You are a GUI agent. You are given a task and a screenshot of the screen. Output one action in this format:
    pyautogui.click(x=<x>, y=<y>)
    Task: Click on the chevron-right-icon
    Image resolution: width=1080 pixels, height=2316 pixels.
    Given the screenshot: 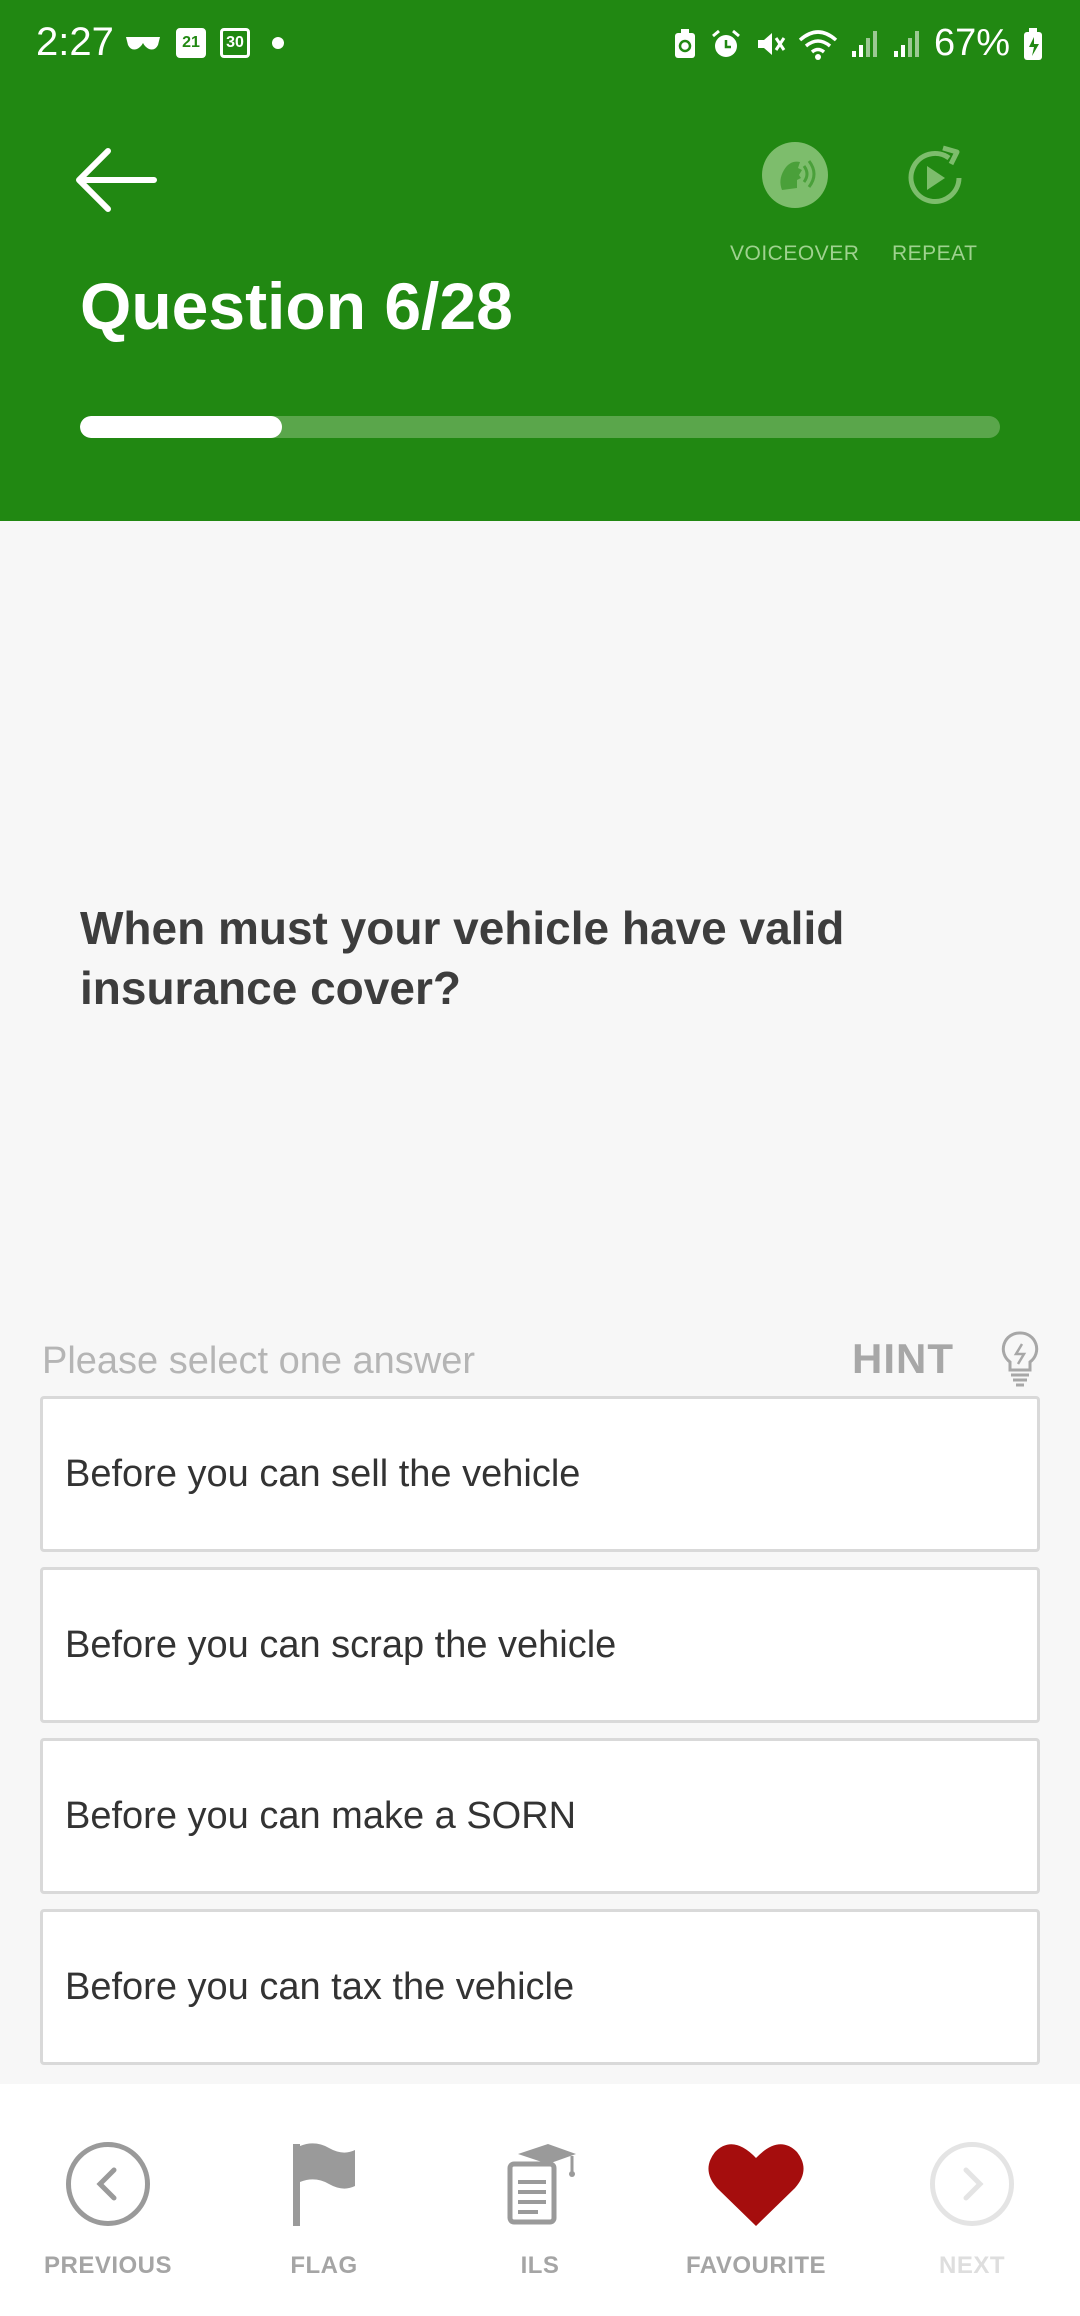 What is the action you would take?
    pyautogui.click(x=972, y=2184)
    